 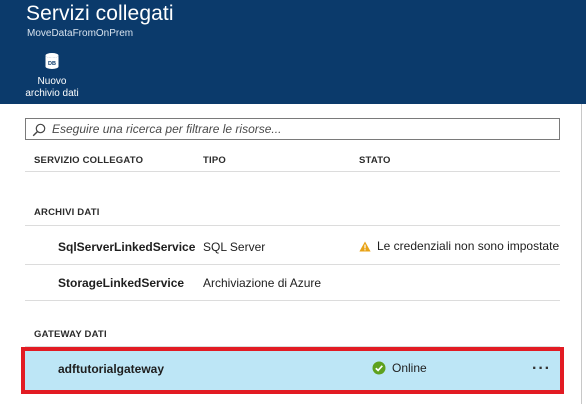 What do you see at coordinates (70, 334) in the screenshot?
I see `section-label-gateways: GATEWAY DATI` at bounding box center [70, 334].